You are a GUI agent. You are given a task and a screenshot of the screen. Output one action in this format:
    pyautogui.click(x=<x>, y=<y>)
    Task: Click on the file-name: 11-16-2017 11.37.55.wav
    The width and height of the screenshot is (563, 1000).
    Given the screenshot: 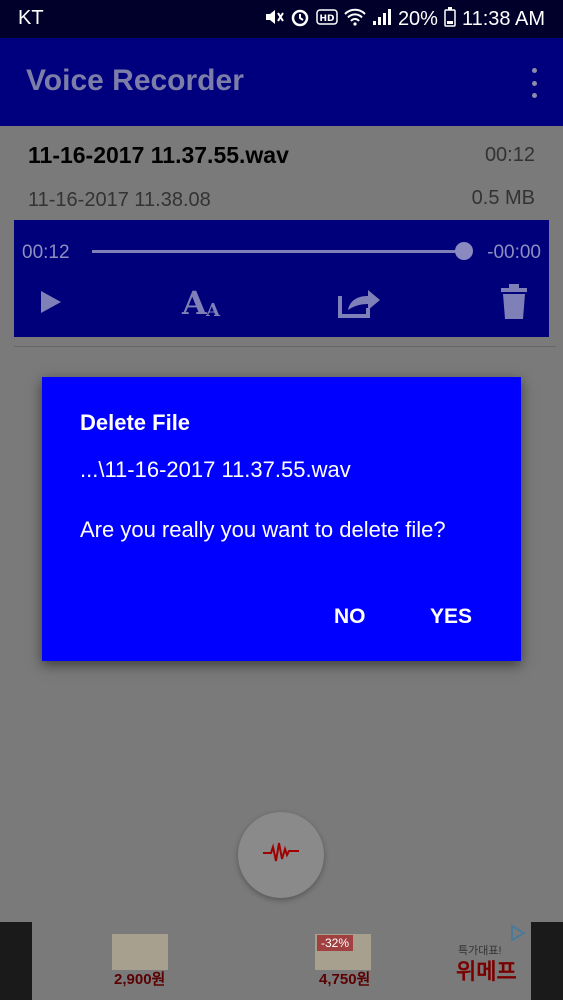 What is the action you would take?
    pyautogui.click(x=158, y=155)
    